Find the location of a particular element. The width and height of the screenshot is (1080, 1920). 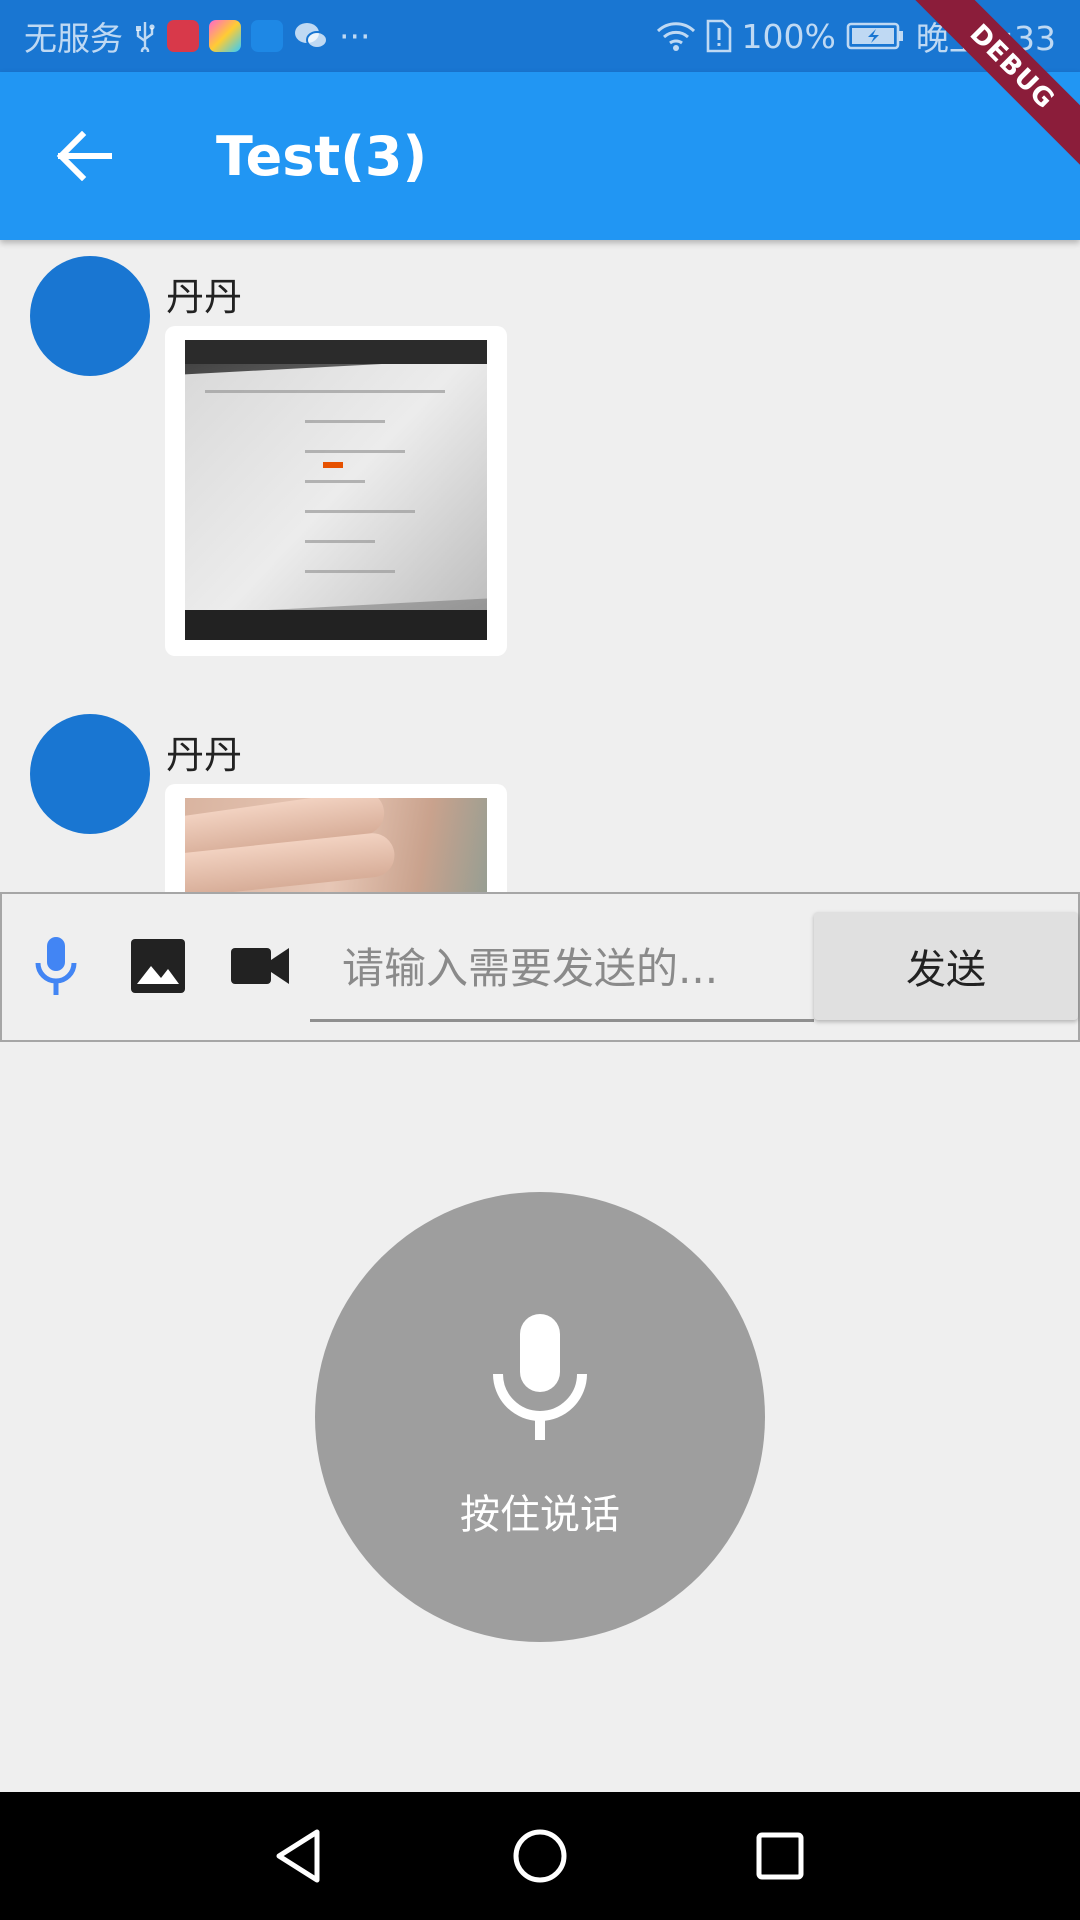

nav-back-button is located at coordinates (298, 1856).